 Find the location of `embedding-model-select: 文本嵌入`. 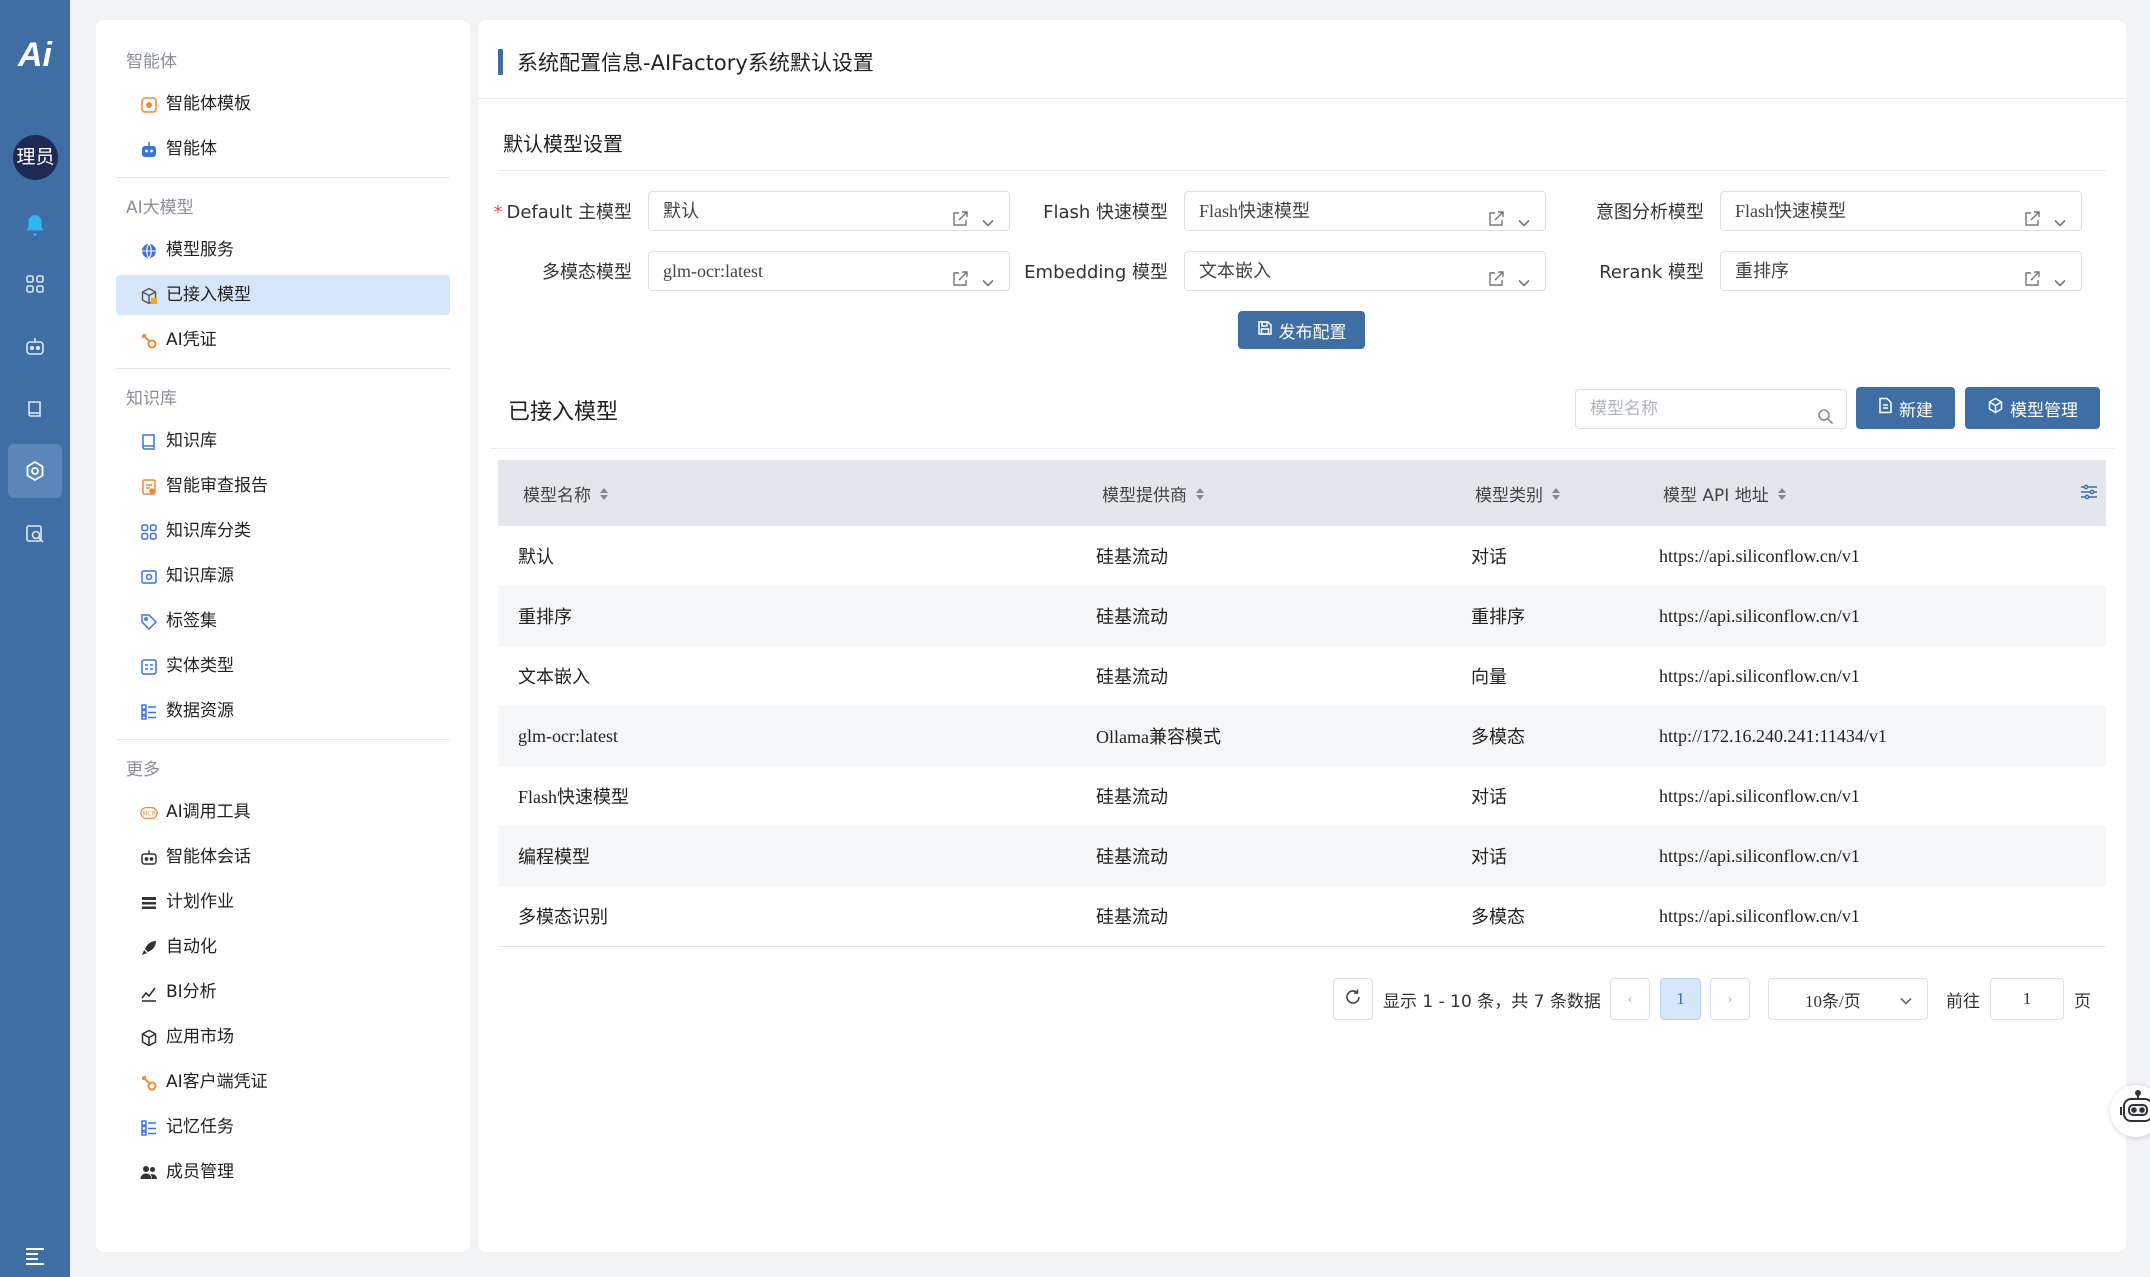

embedding-model-select: 文本嵌入 is located at coordinates (1365, 271).